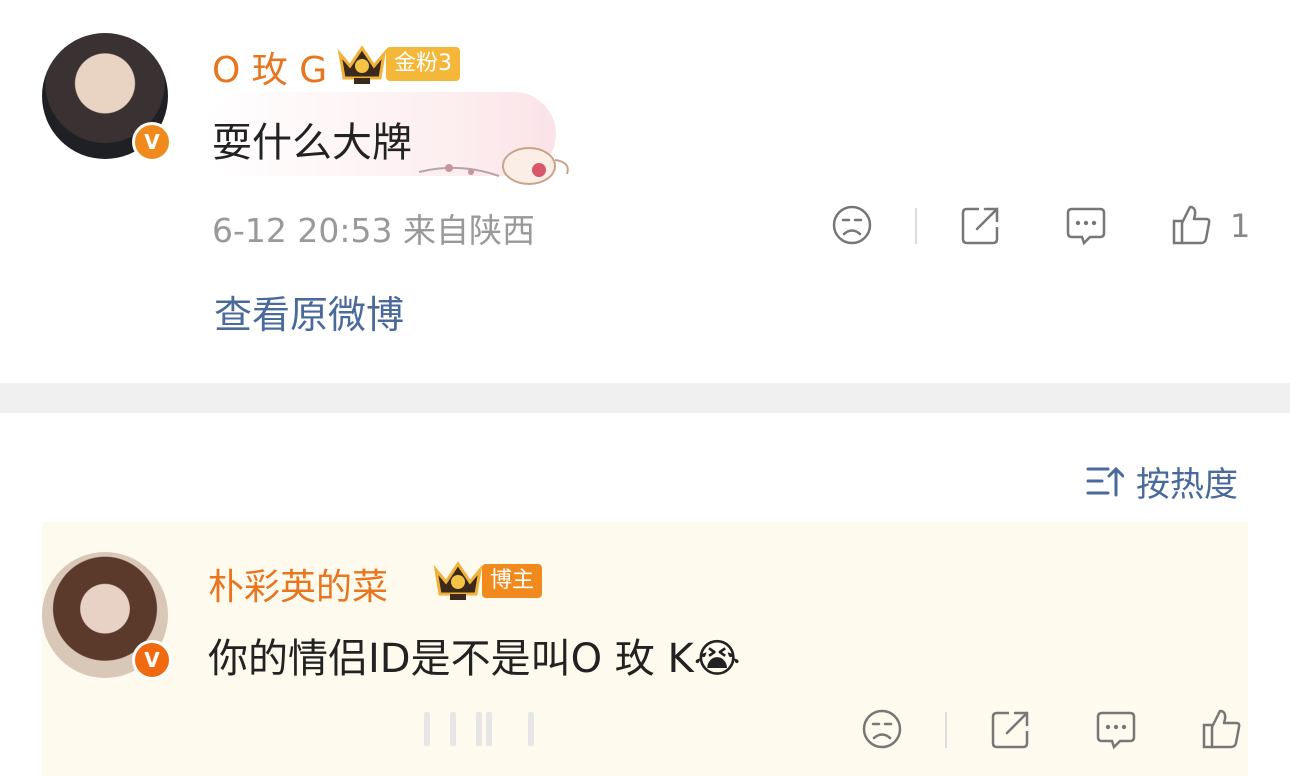 The image size is (1290, 776). What do you see at coordinates (451, 659) in the screenshot?
I see `comment-body: 你的情侣ID是不是叫O 玫 K` at bounding box center [451, 659].